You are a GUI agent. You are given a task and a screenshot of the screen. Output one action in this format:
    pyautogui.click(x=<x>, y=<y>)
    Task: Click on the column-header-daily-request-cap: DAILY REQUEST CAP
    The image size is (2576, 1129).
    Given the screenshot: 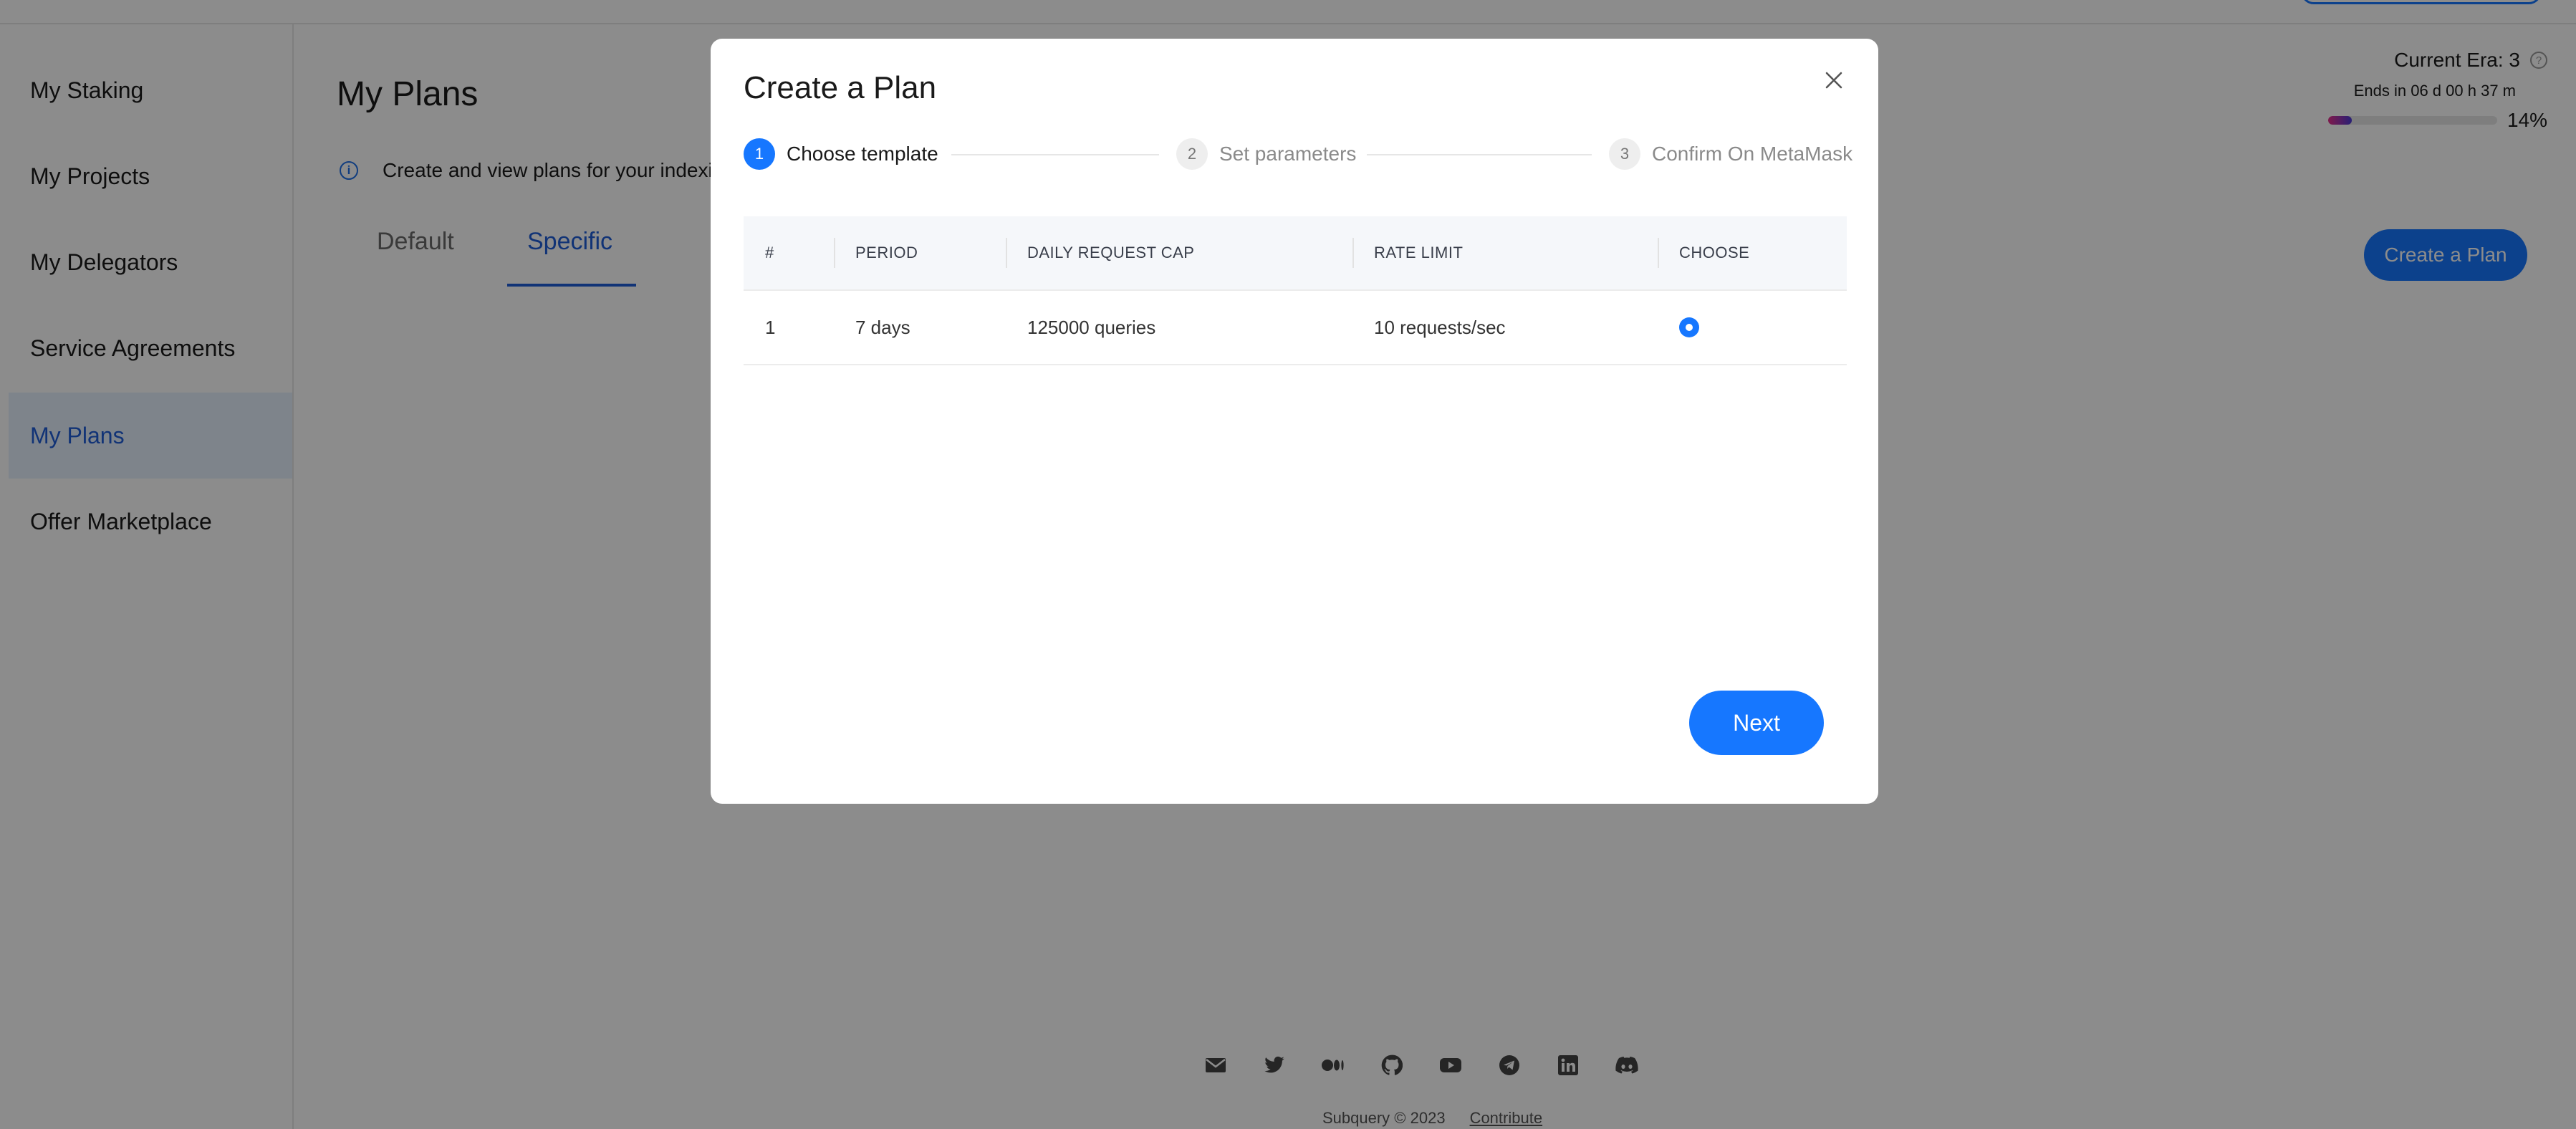 What is the action you would take?
    pyautogui.click(x=1179, y=253)
    